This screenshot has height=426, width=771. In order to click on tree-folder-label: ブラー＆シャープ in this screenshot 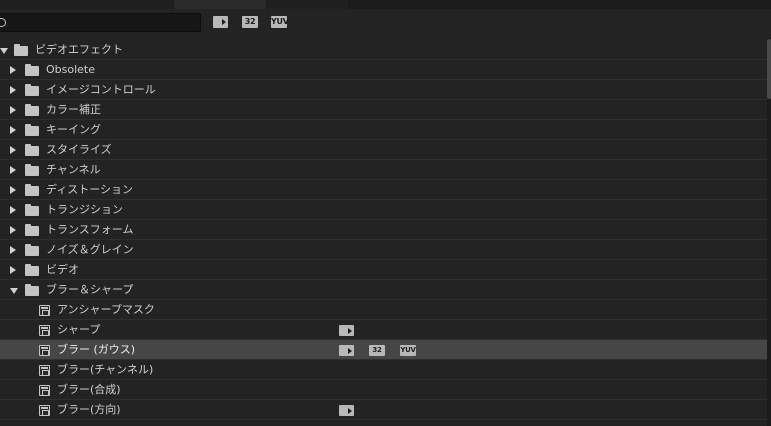, I will do `click(90, 289)`.